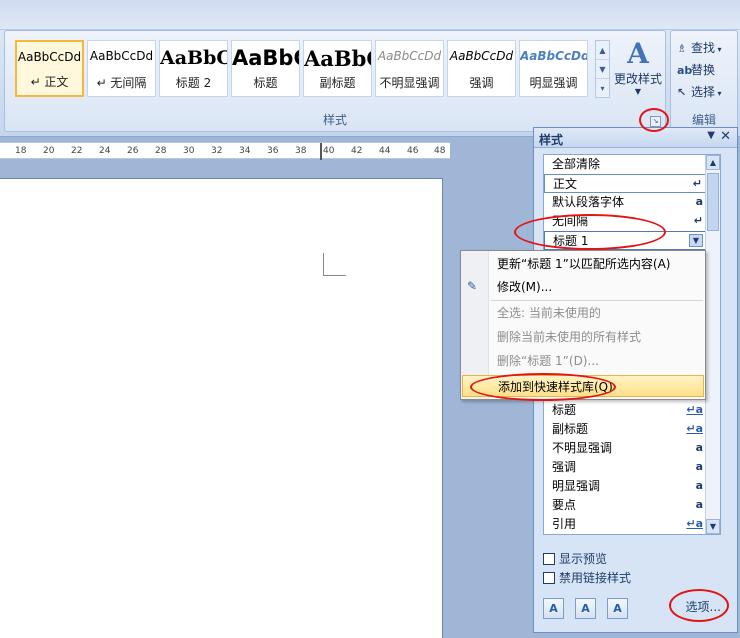  Describe the element at coordinates (595, 578) in the screenshot. I see `disable-linked-label: 禁用链接样式` at that location.